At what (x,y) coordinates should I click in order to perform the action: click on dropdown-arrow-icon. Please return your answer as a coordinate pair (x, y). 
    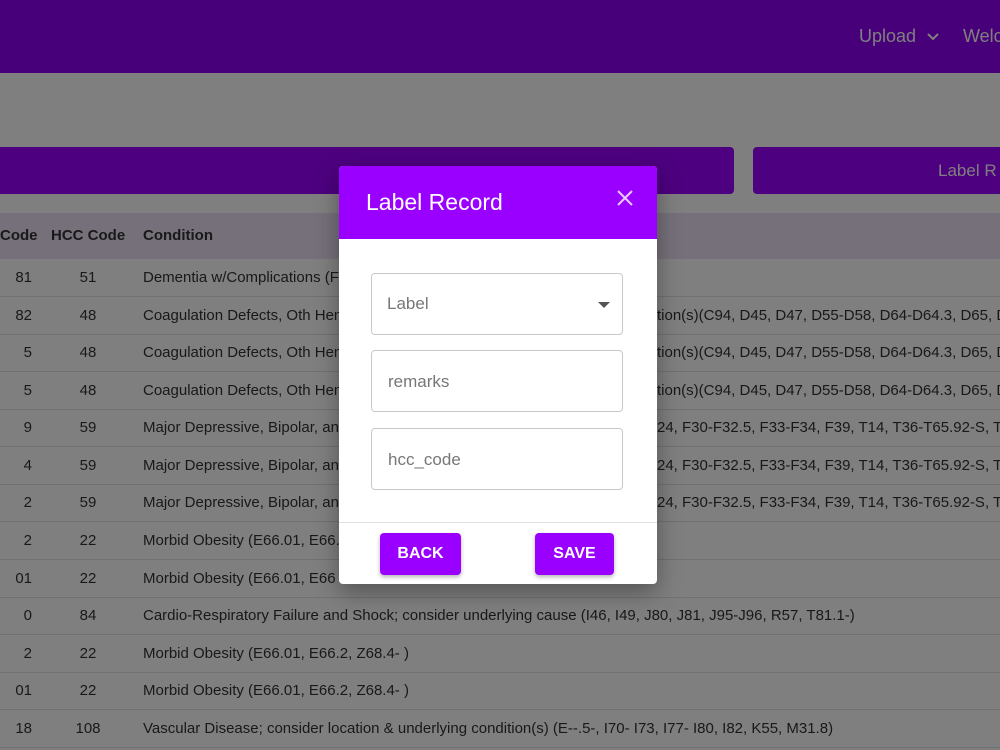
    Looking at the image, I should click on (604, 305).